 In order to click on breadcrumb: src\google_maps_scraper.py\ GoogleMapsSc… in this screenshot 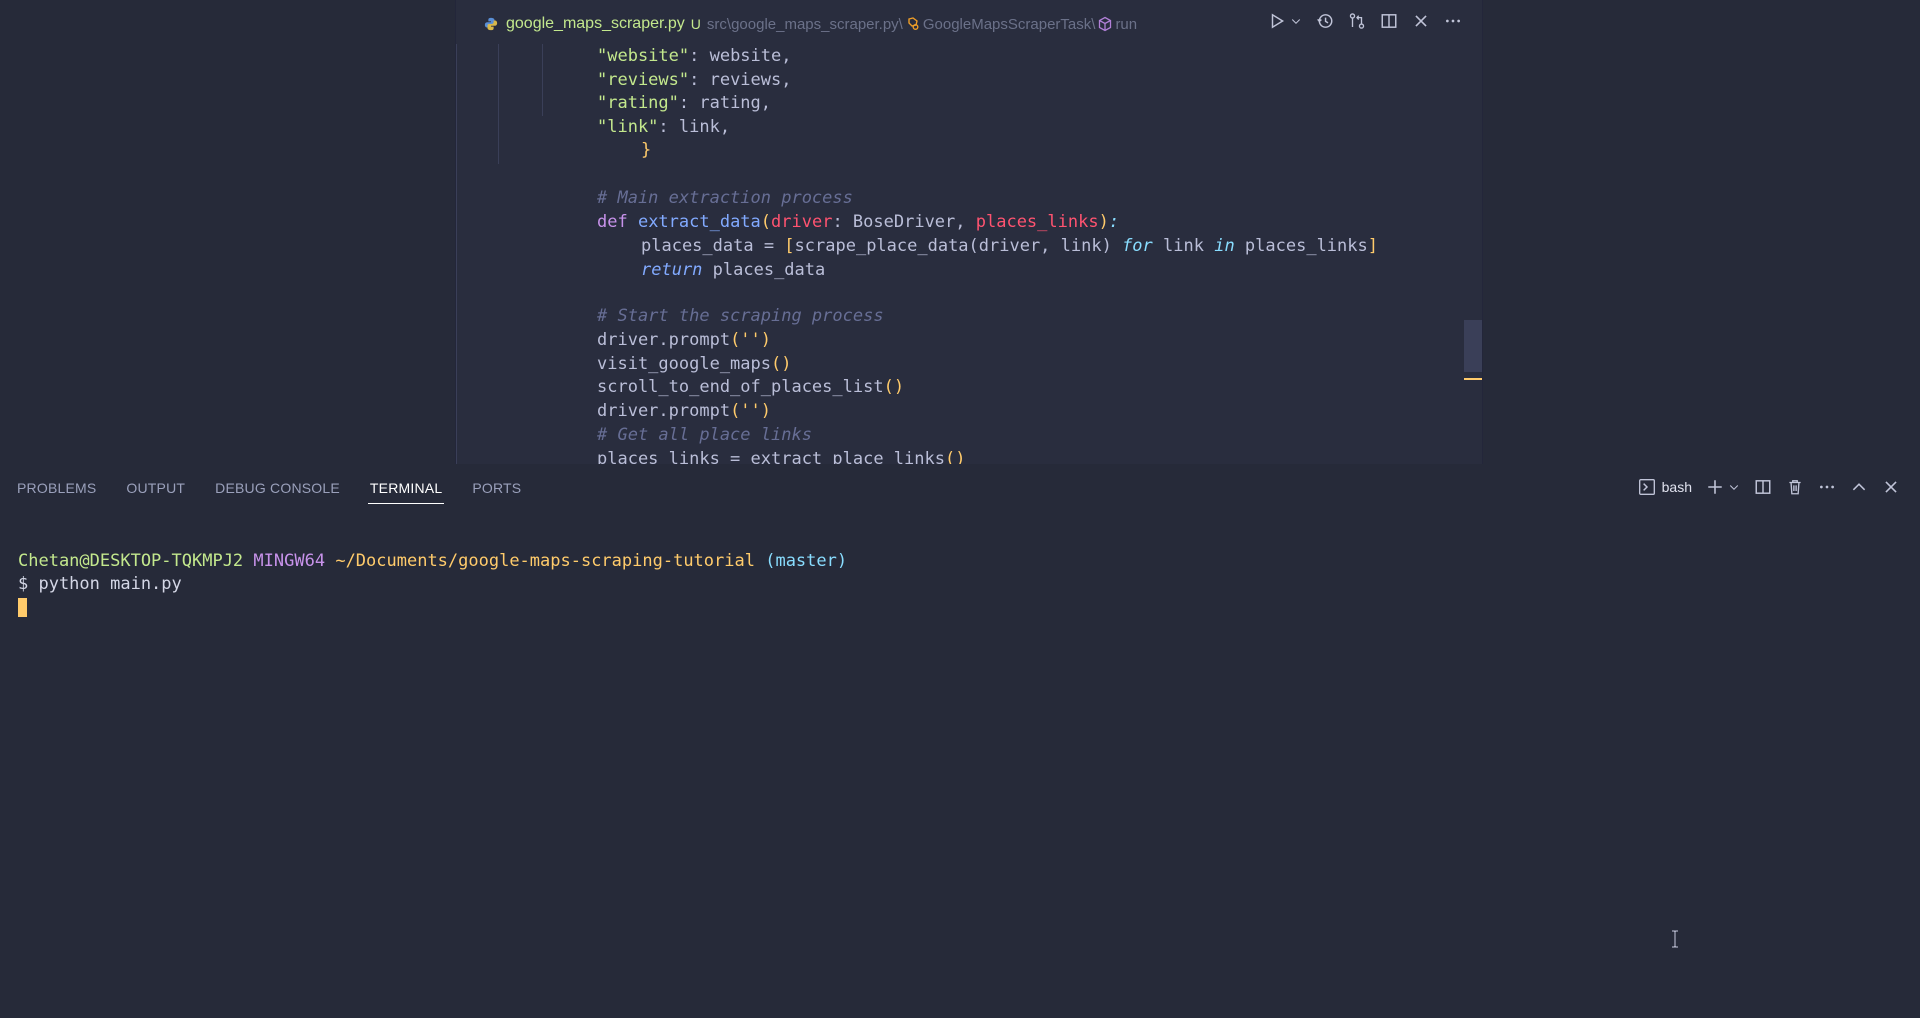, I will do `click(919, 24)`.